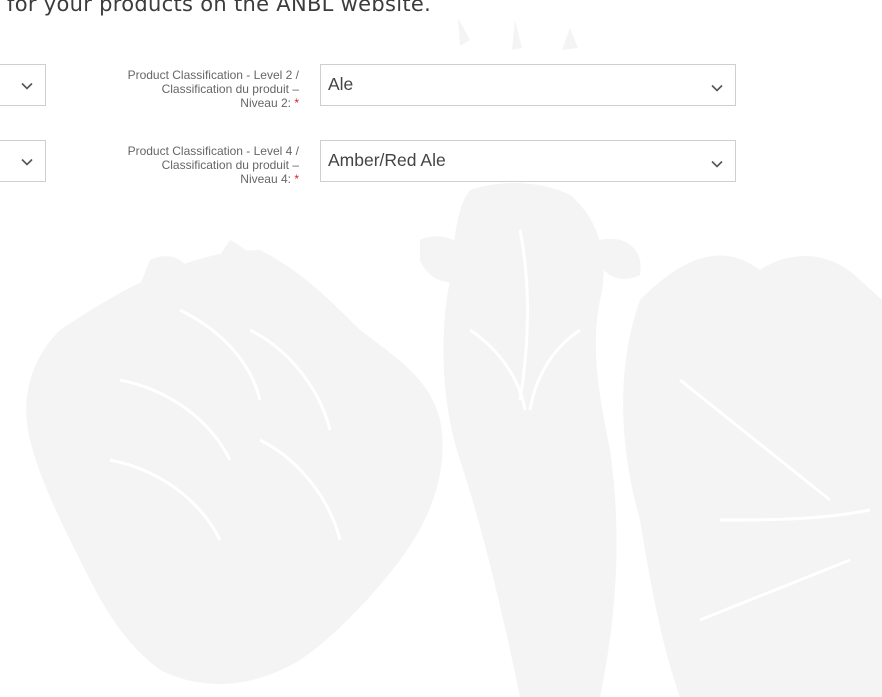 The width and height of the screenshot is (882, 697). Describe the element at coordinates (213, 151) in the screenshot. I see `label-line: Product Classification - Level 4 /` at that location.